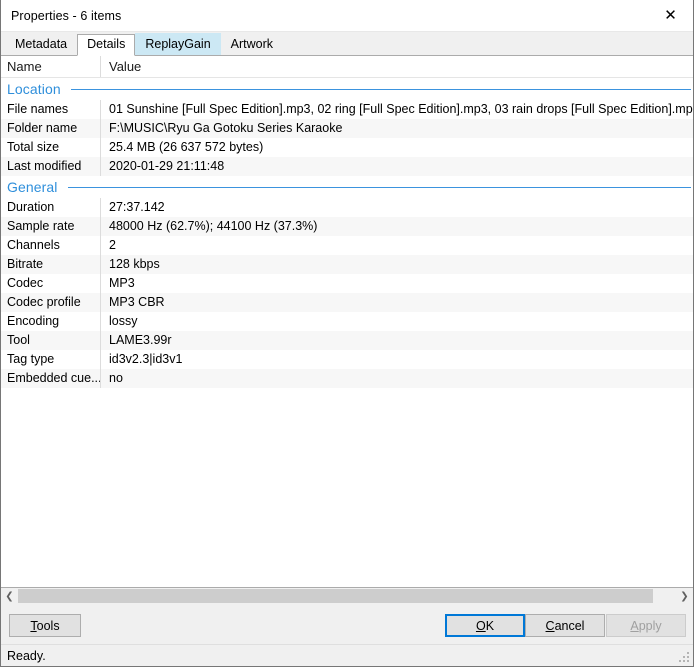 This screenshot has width=694, height=667. Describe the element at coordinates (112, 245) in the screenshot. I see `row-value: 2` at that location.